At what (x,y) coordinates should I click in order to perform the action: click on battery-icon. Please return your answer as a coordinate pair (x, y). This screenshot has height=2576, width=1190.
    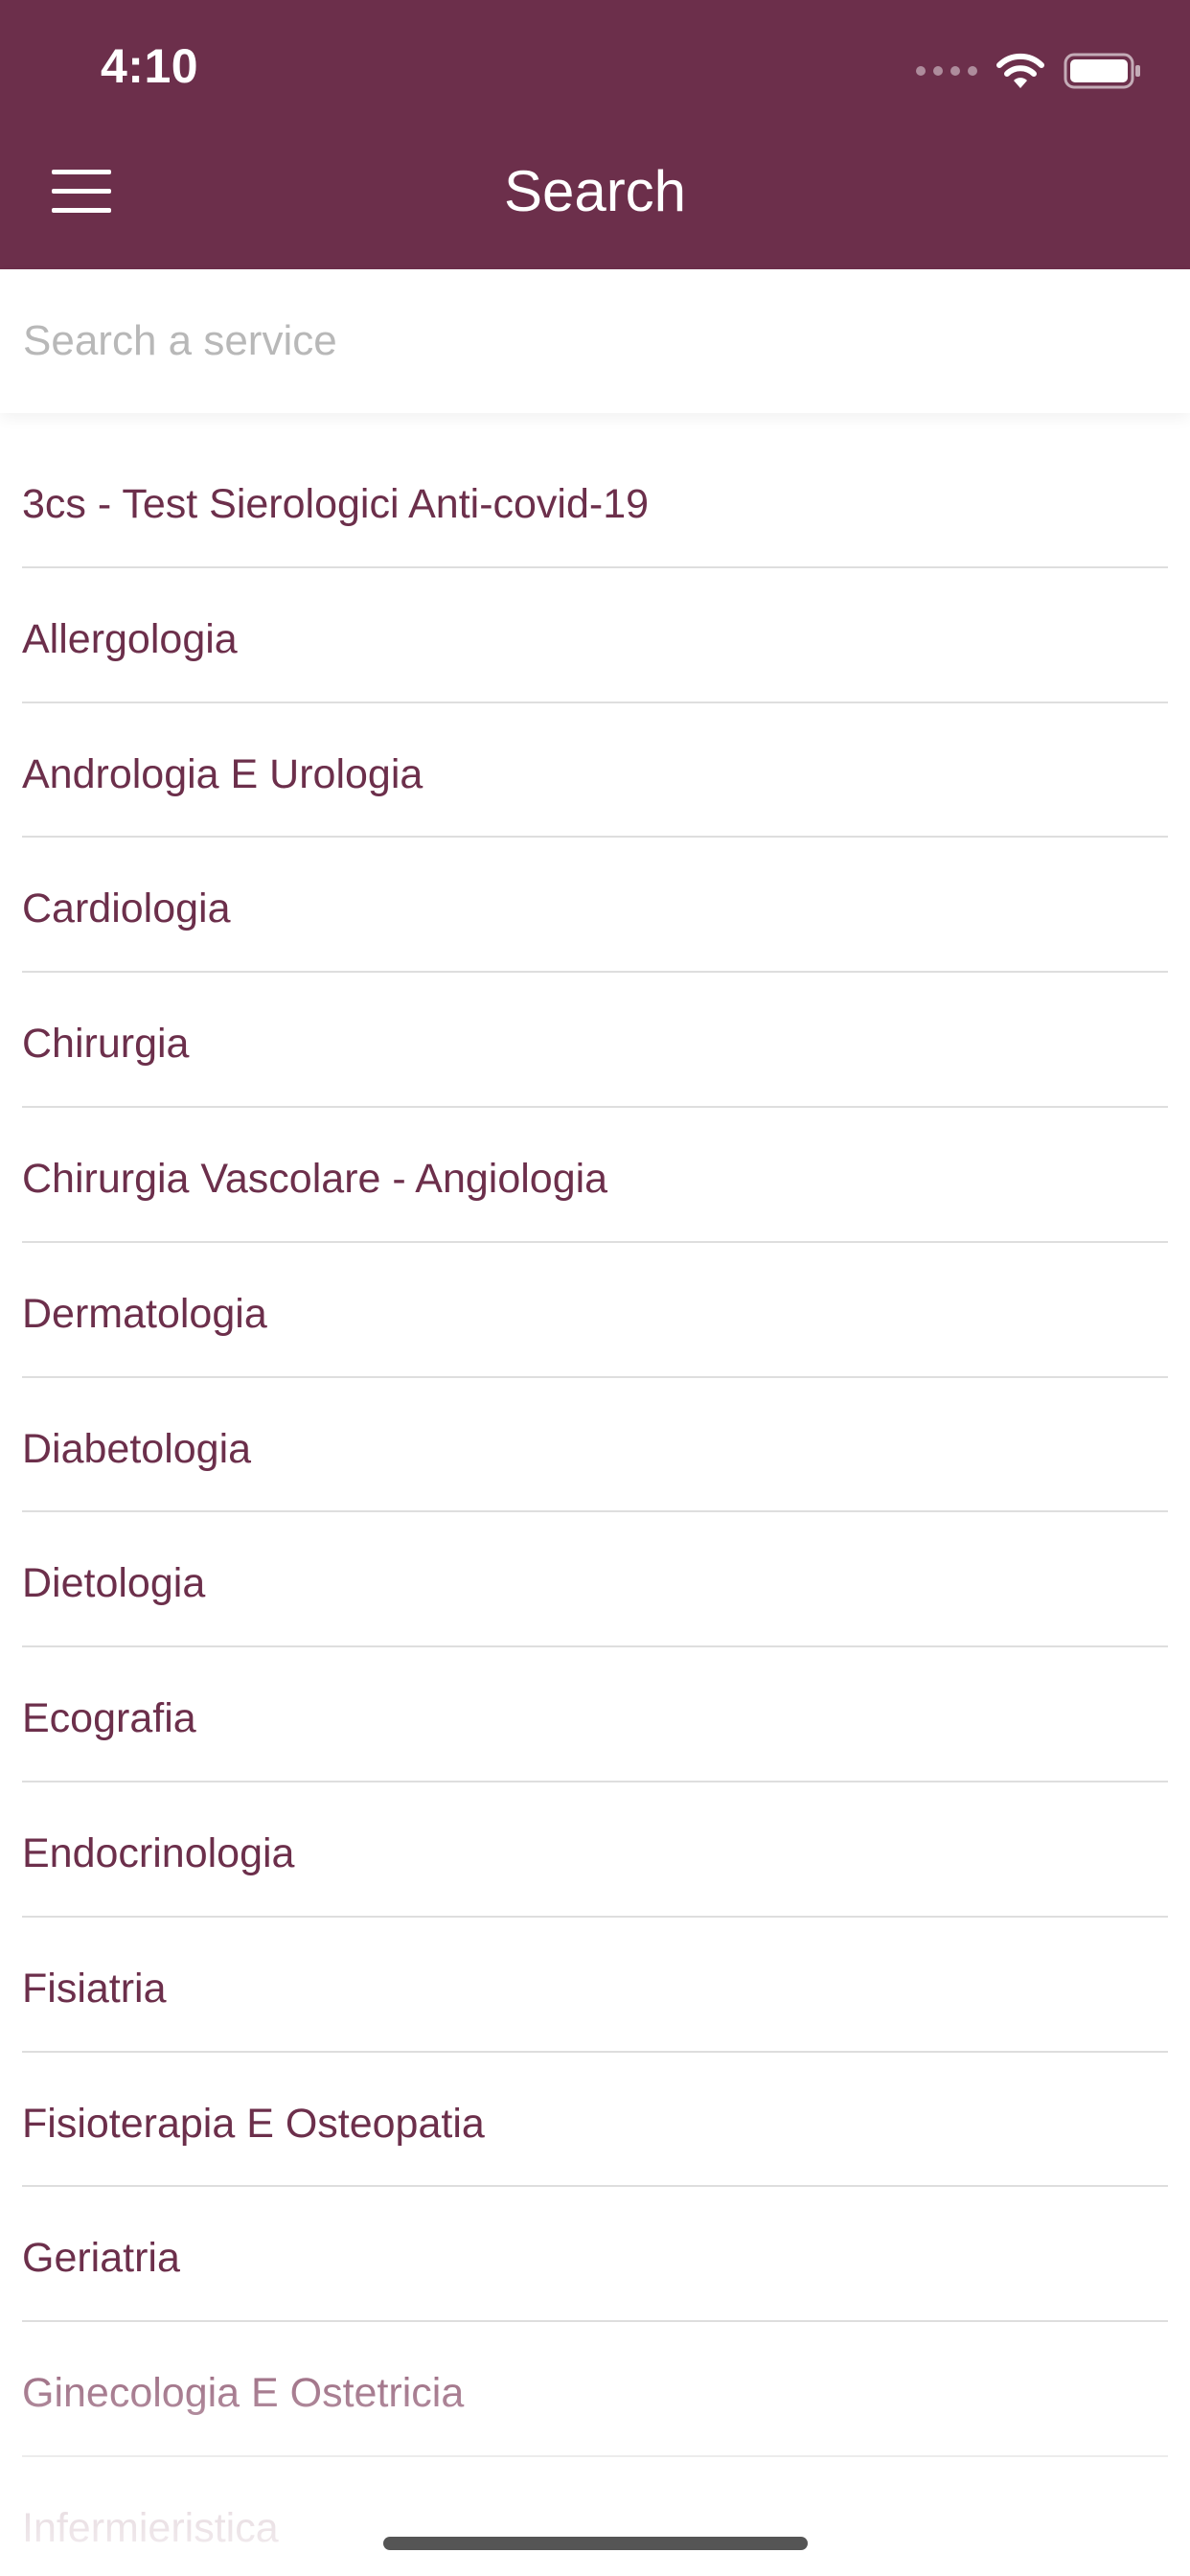
    Looking at the image, I should click on (1103, 71).